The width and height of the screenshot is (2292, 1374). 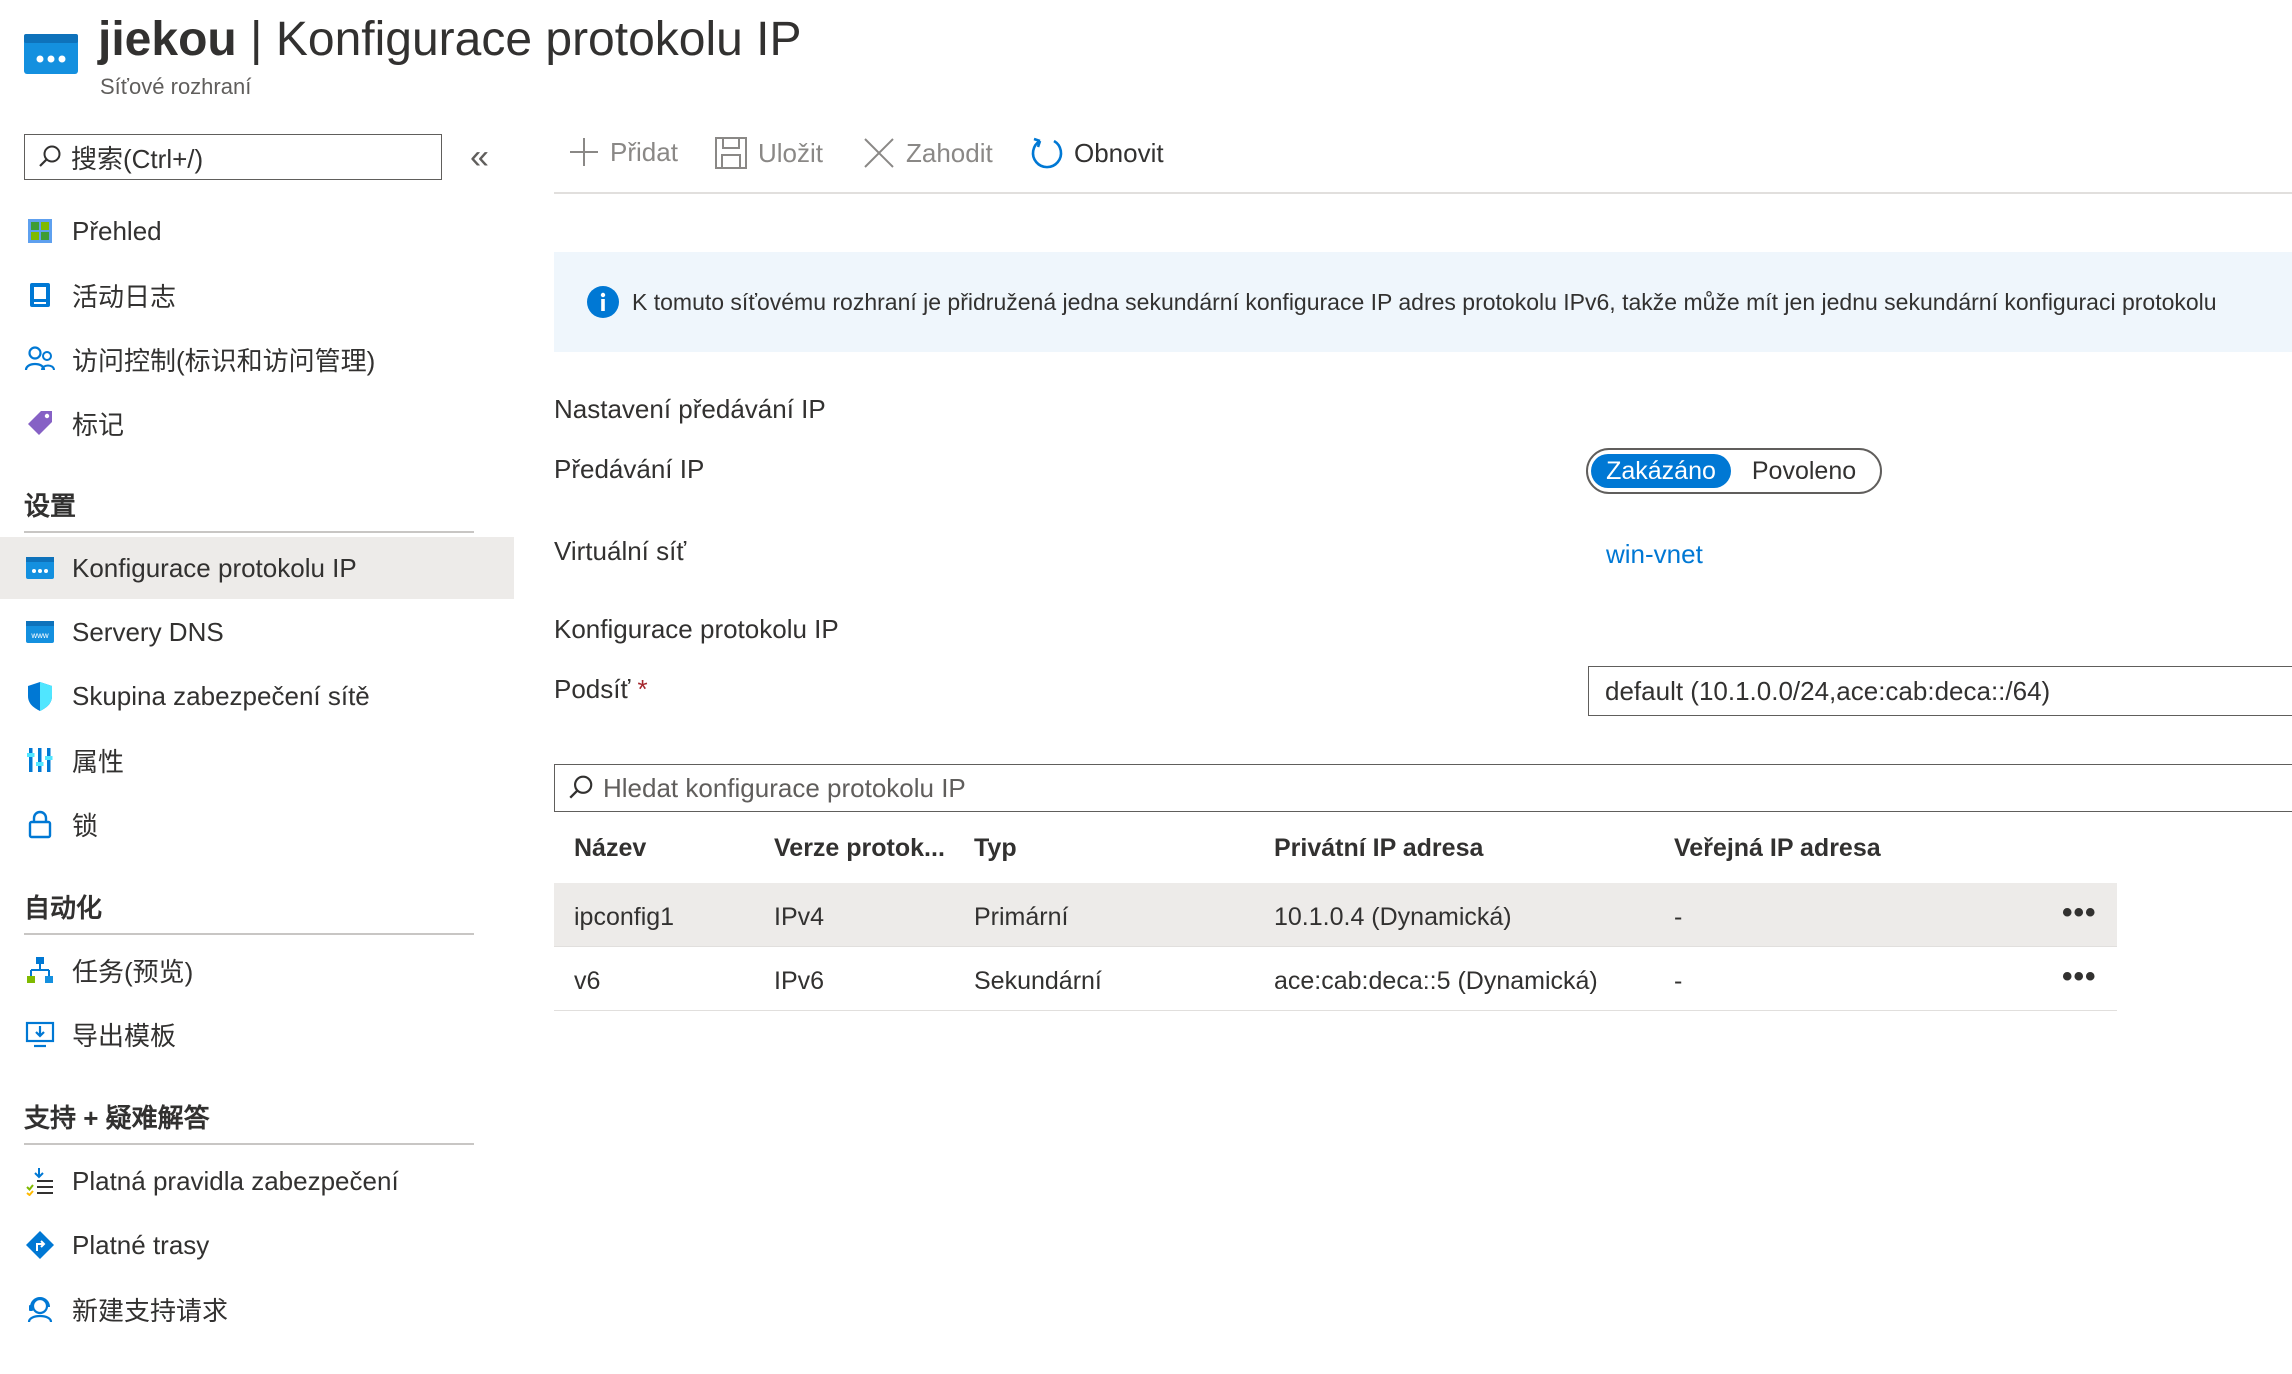 What do you see at coordinates (235, 1180) in the screenshot?
I see `sidebar-item-label: Platná pravidla zabezpečení` at bounding box center [235, 1180].